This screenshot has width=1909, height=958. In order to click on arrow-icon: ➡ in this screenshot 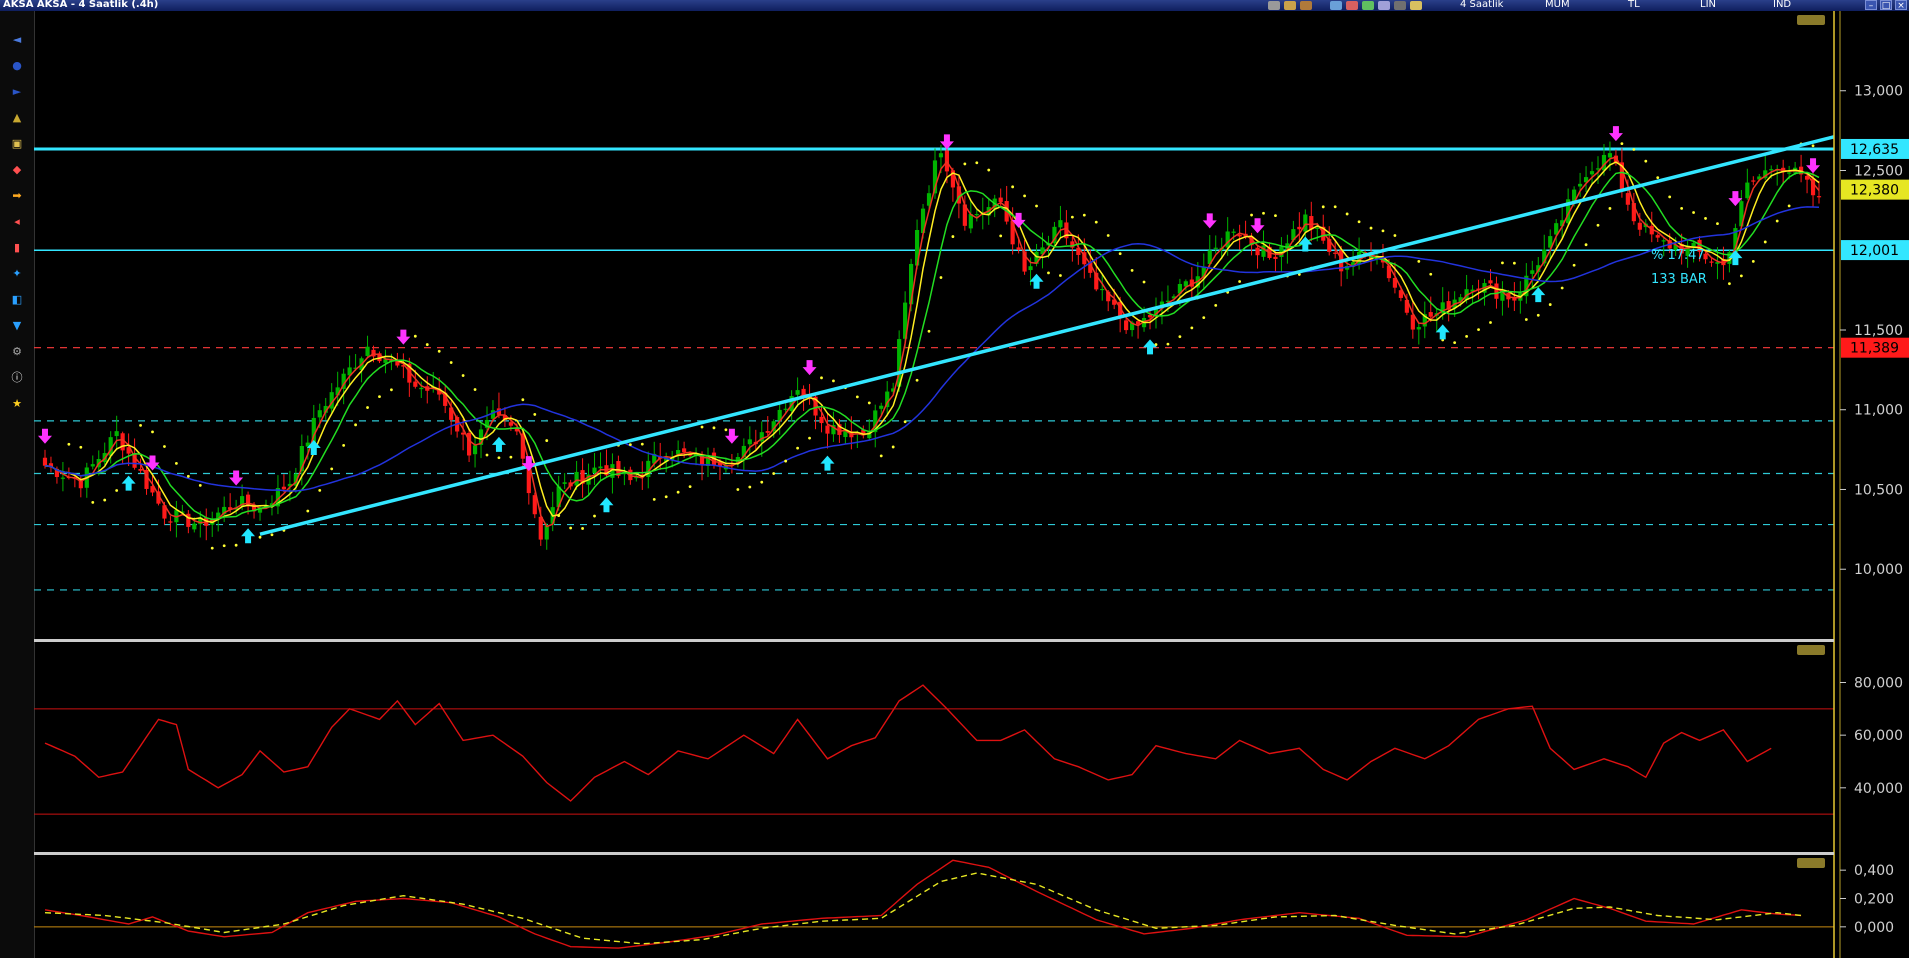, I will do `click(17, 195)`.